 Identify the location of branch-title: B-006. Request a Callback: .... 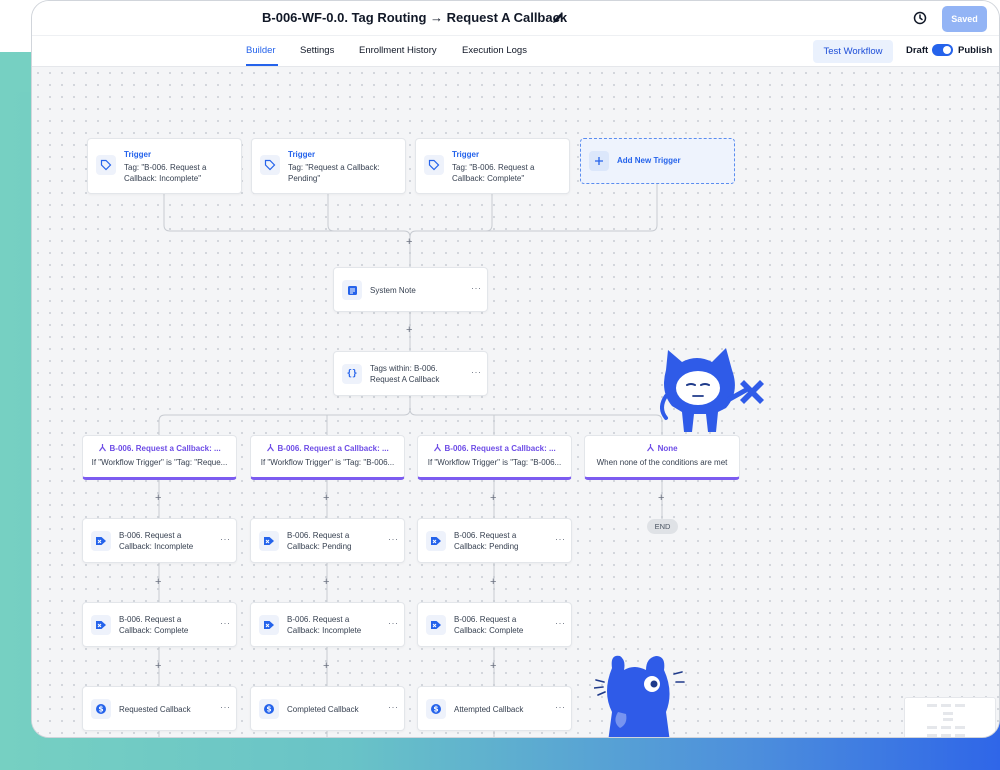
(327, 448).